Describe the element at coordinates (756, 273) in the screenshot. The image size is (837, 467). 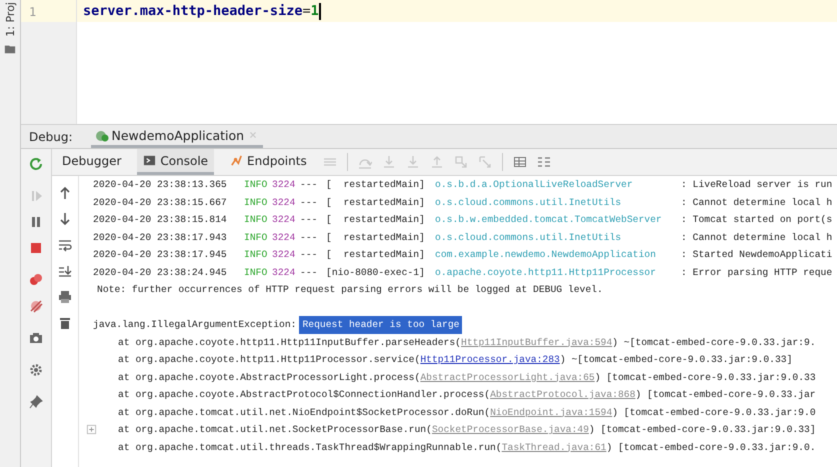
I see `log-message: : Error parsing HTTP reque` at that location.